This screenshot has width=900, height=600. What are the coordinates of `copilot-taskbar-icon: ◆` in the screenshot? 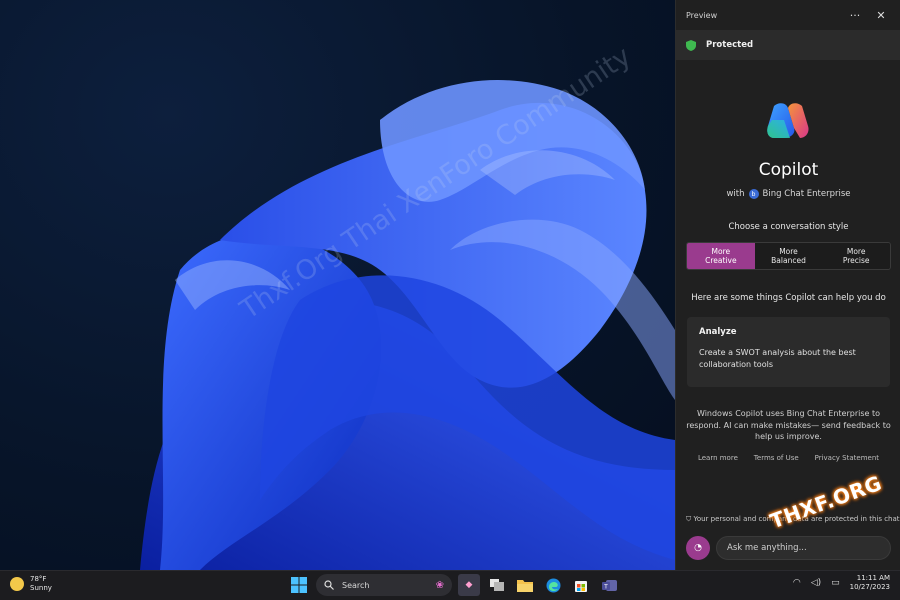 It's located at (469, 585).